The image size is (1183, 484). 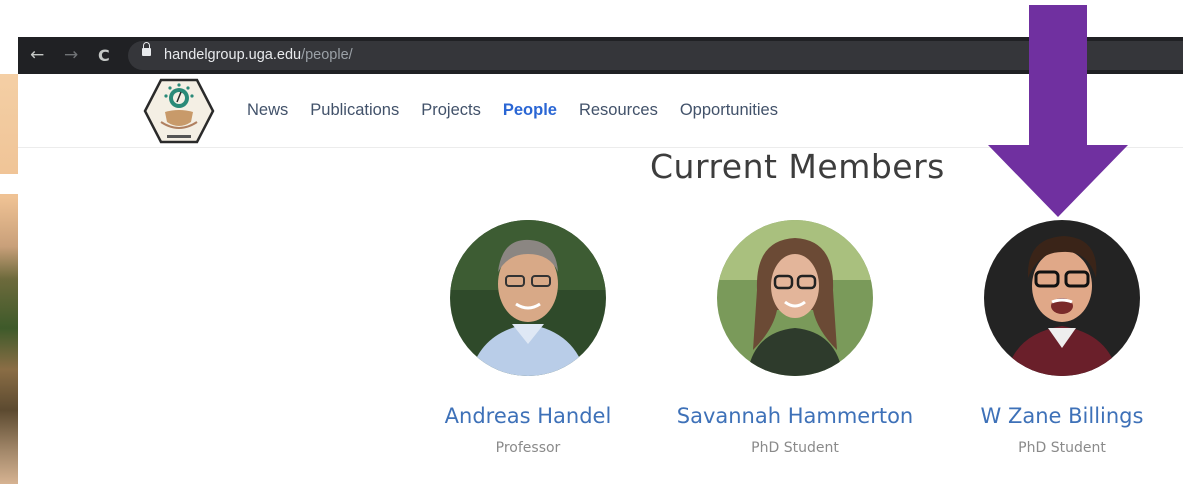 I want to click on member-name: W Zane Billings, so click(x=1057, y=416).